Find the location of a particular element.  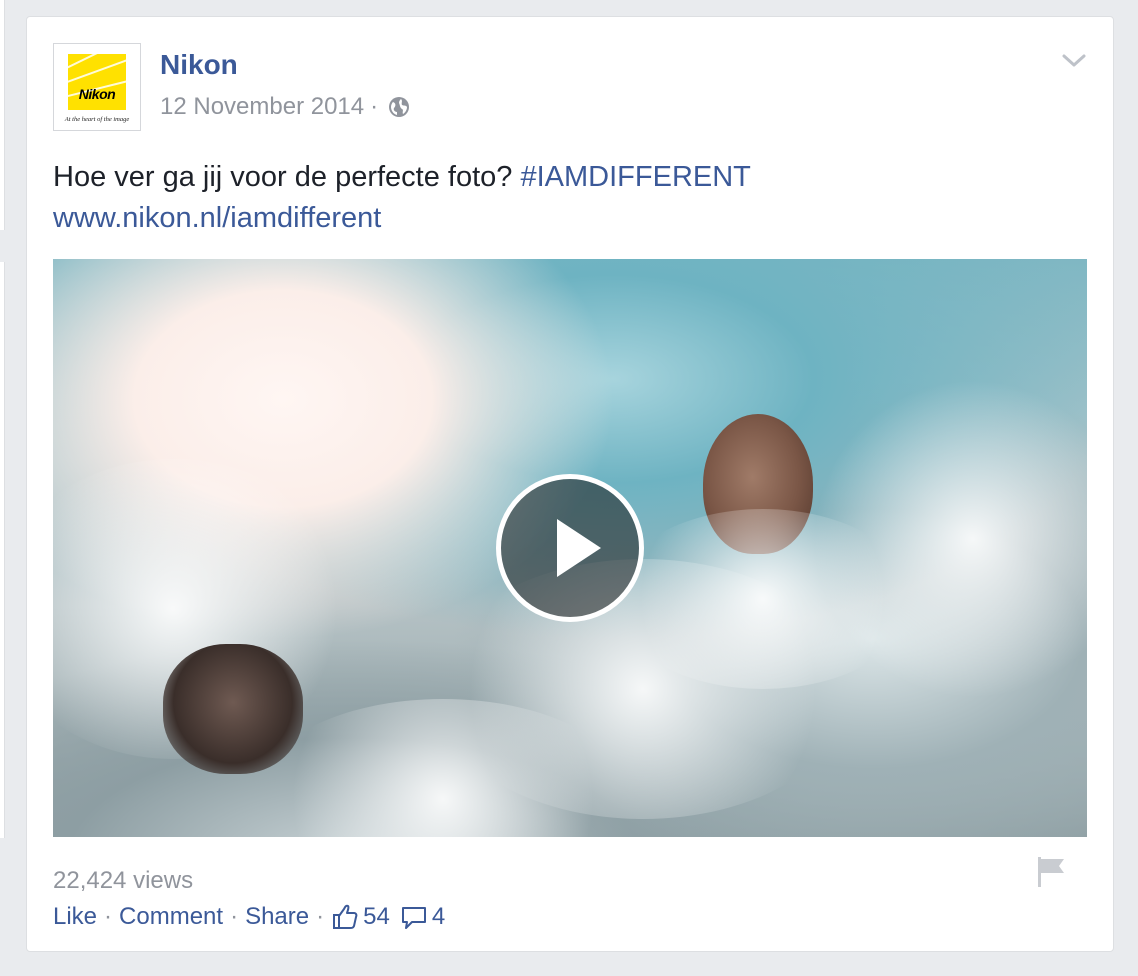

globe-icon is located at coordinates (399, 107).